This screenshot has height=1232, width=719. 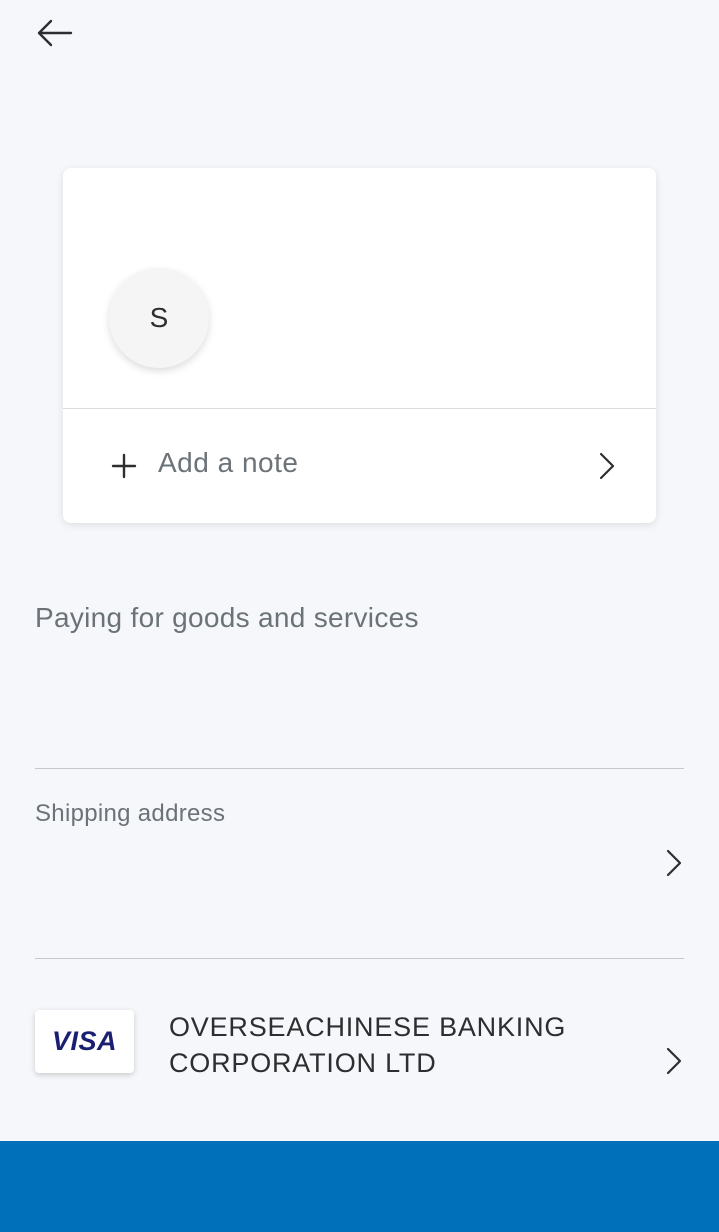 I want to click on visa-brand-text: VISA, so click(x=84, y=1041).